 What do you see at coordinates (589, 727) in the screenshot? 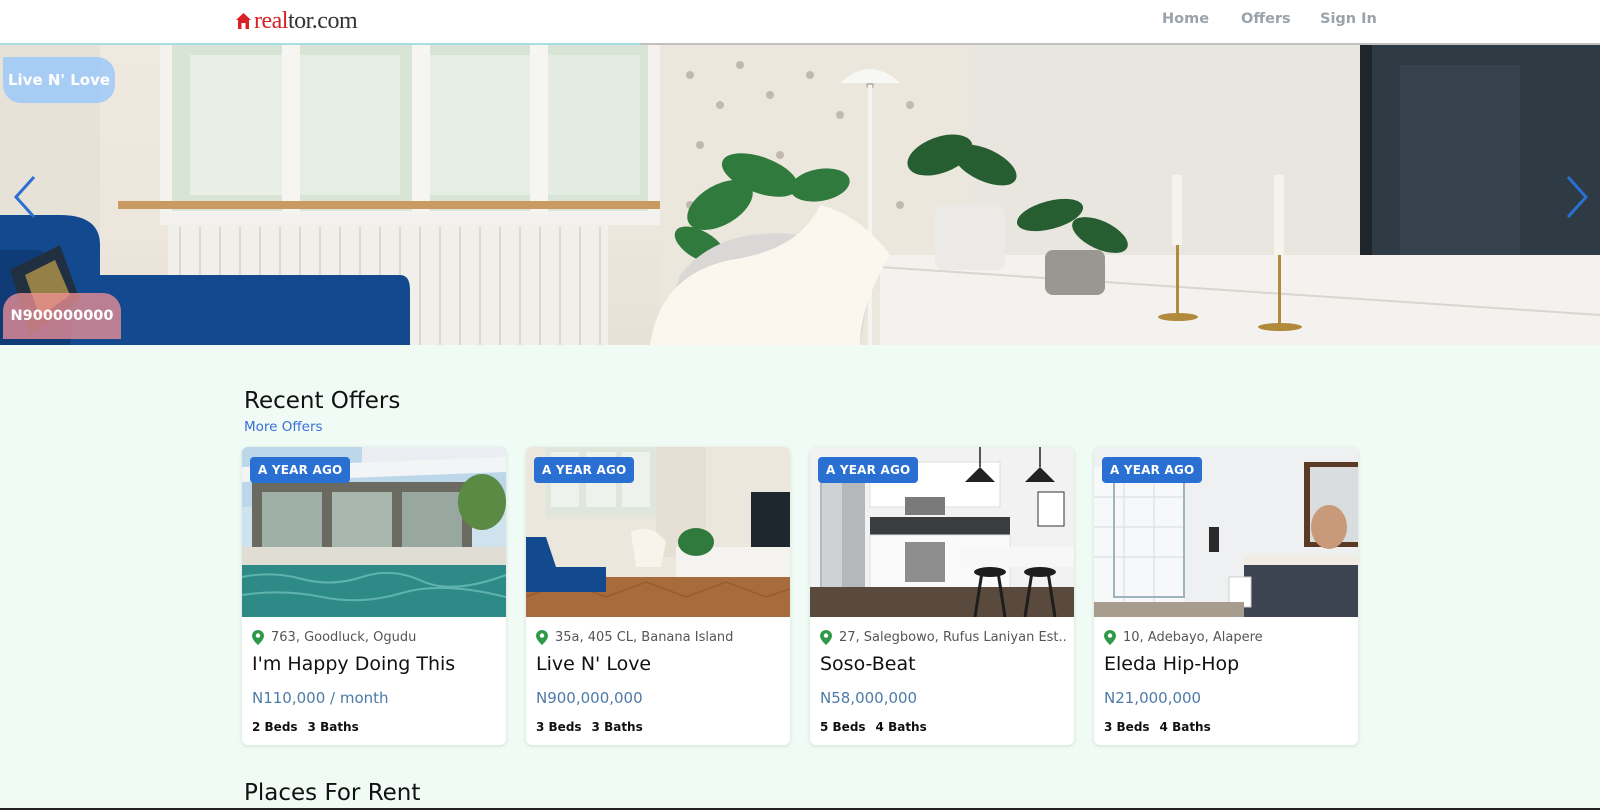
I see `offer-specs: 3 Beds 3 Baths` at bounding box center [589, 727].